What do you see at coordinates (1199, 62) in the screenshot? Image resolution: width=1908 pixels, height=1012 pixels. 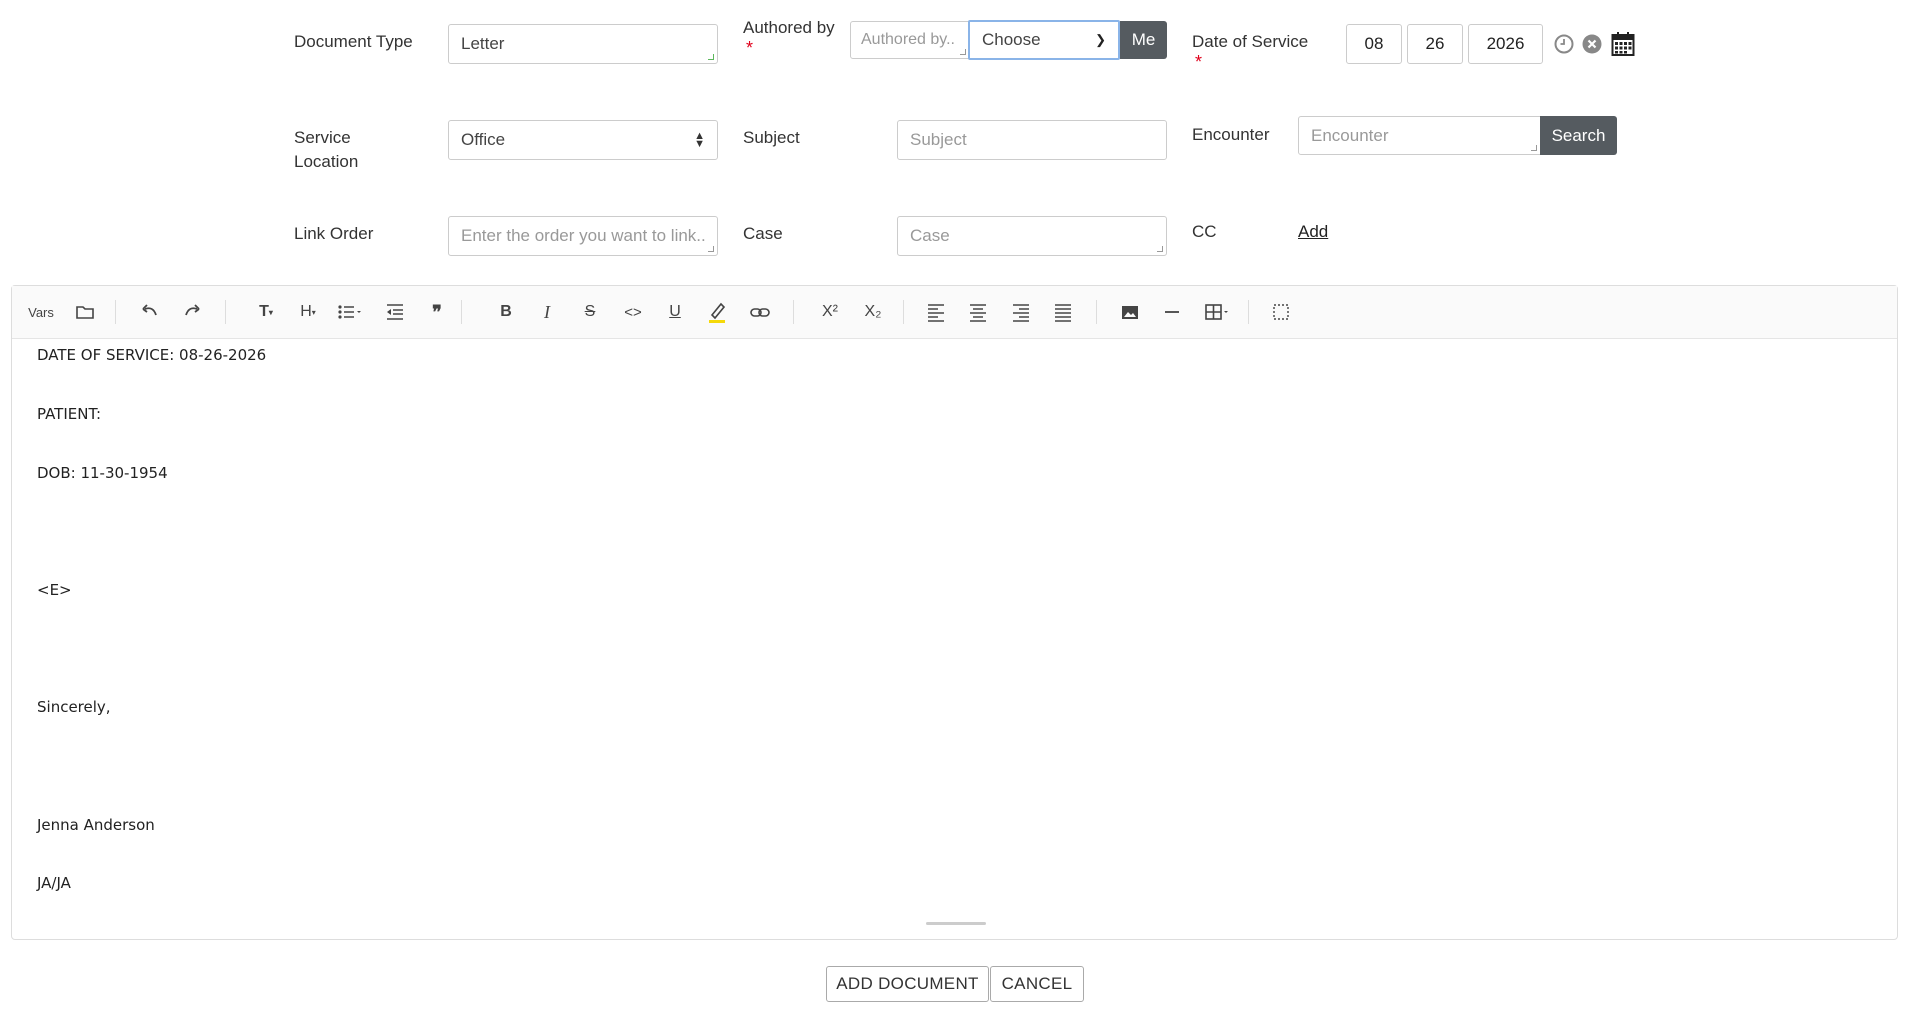 I see `date-of-service-required-mark: *` at bounding box center [1199, 62].